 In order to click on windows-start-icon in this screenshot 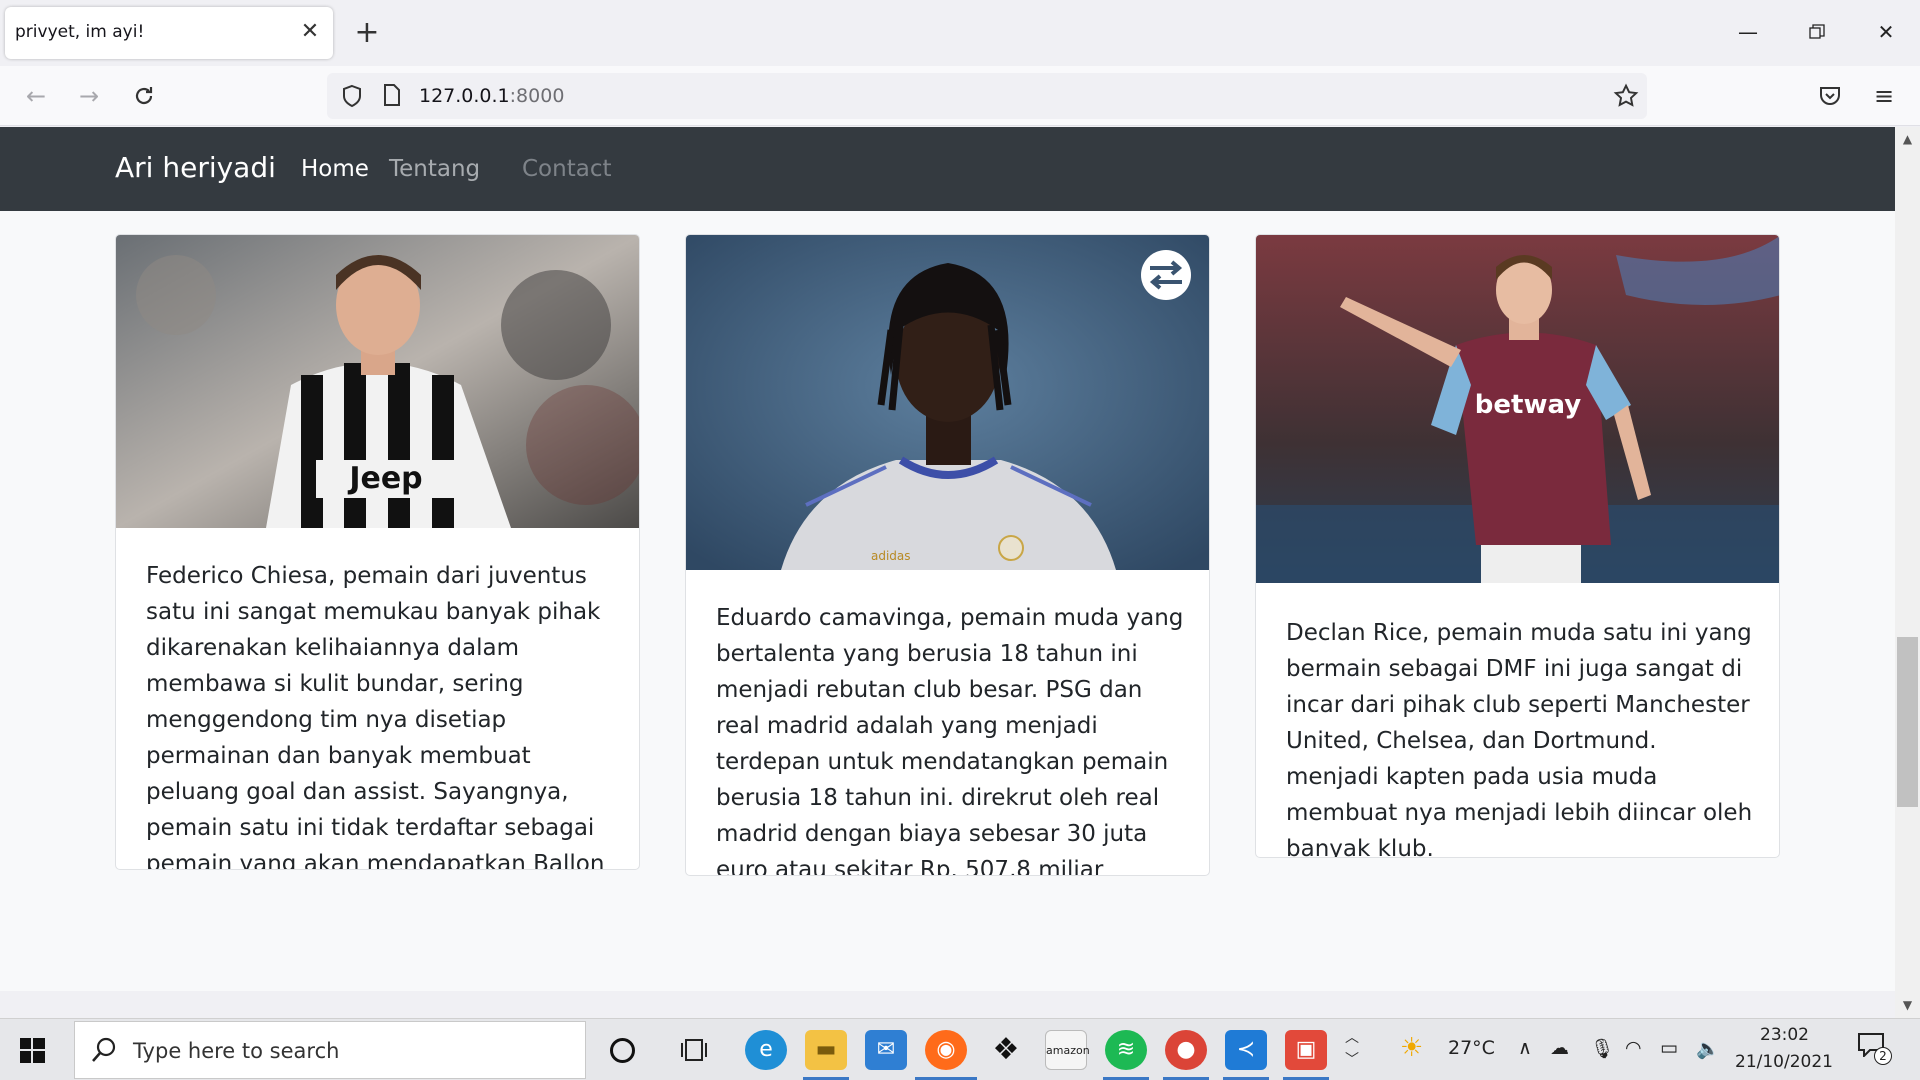, I will do `click(32, 1052)`.